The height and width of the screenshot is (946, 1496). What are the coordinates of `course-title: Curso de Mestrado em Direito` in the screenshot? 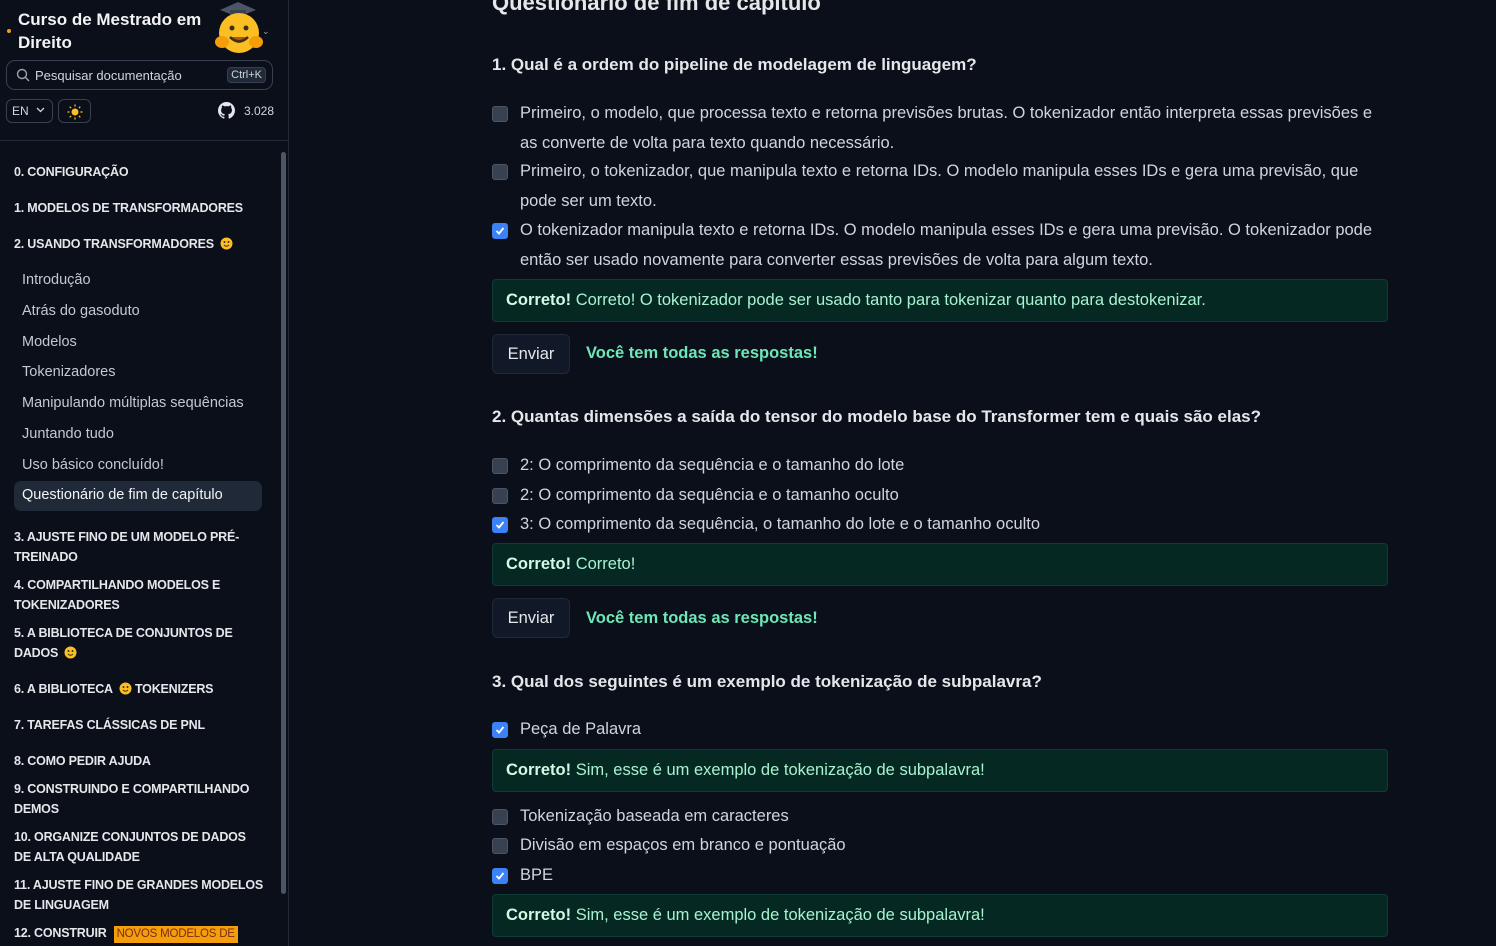 It's located at (118, 31).